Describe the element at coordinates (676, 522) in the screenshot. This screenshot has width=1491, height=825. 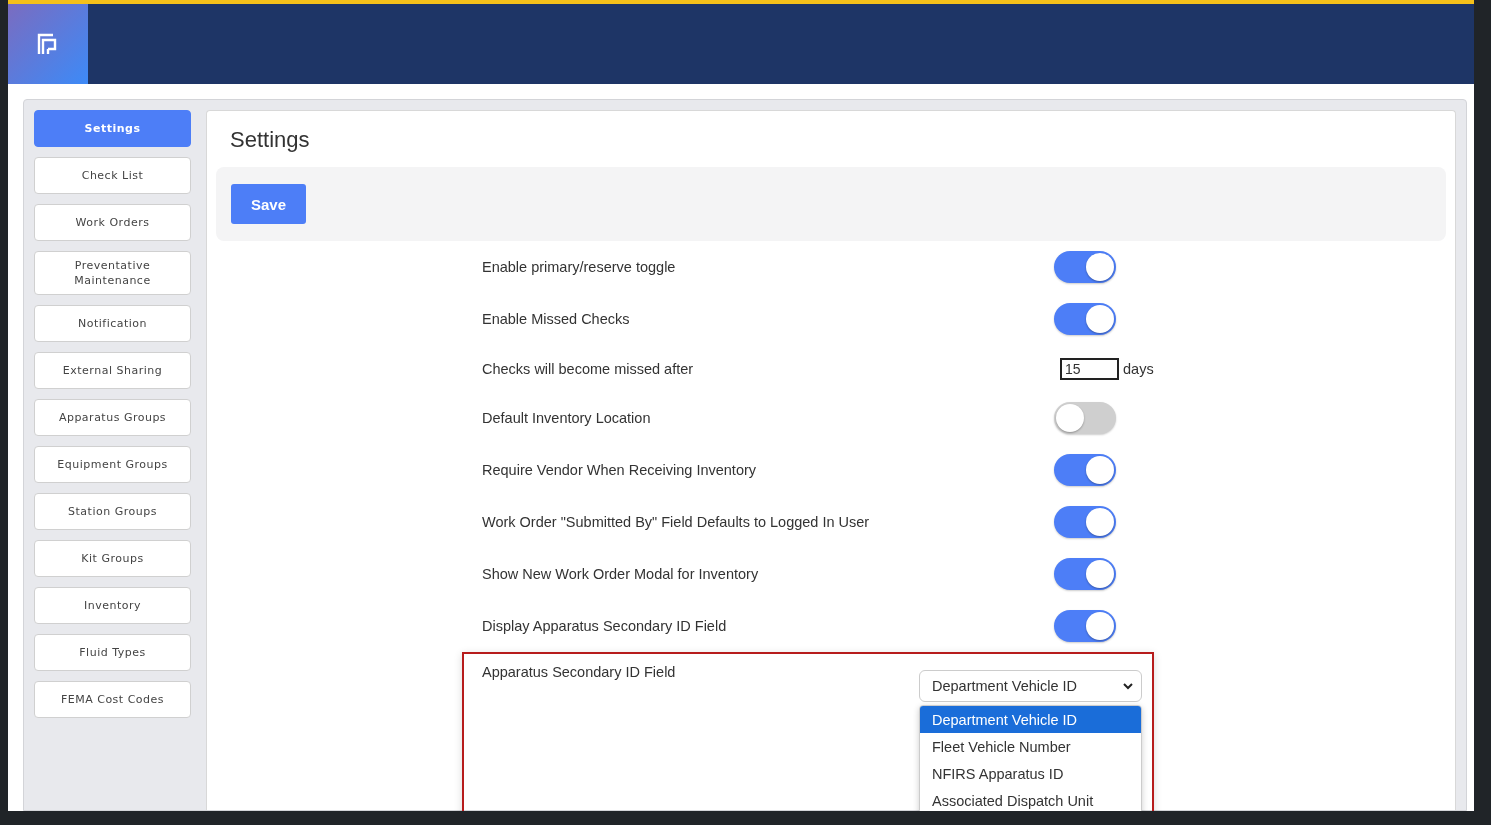
I see `setting-label: Work Order "Submitted By" Field Defaults to Logged In User` at that location.